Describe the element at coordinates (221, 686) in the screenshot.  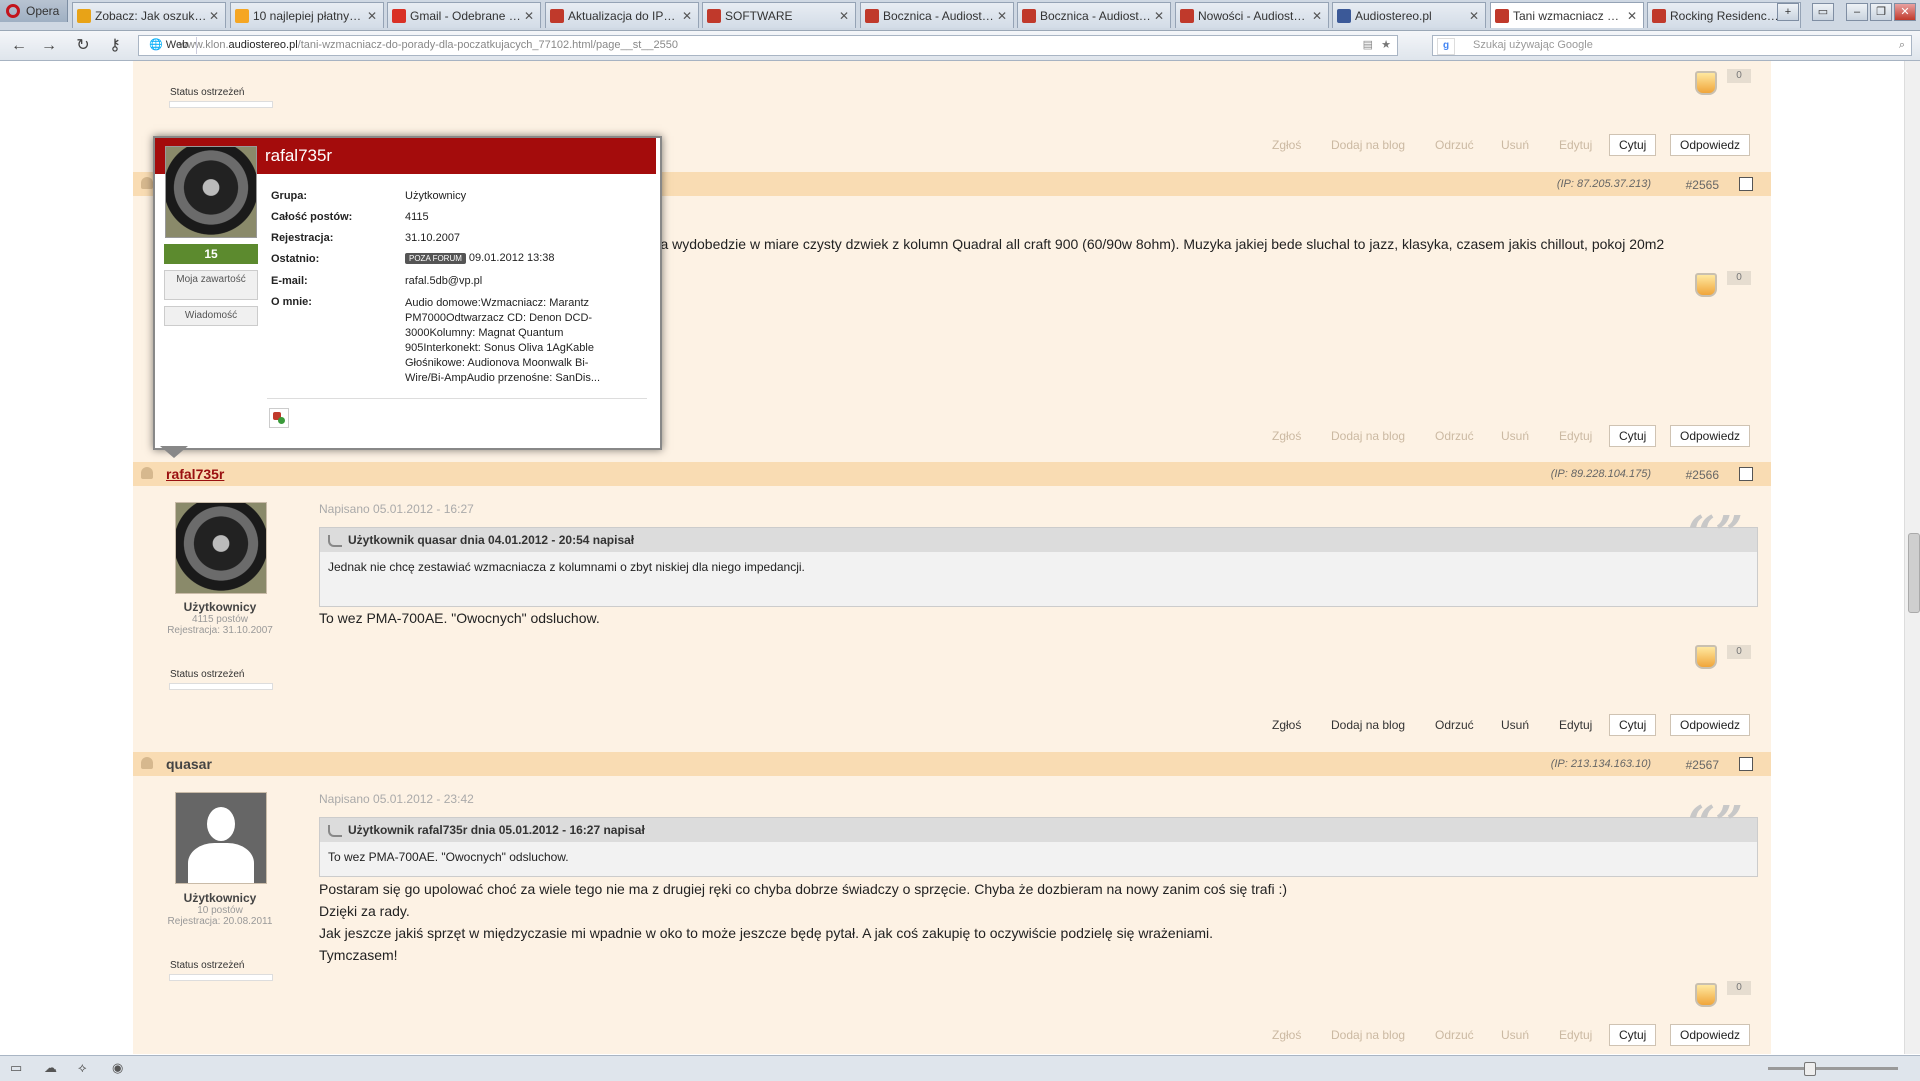
I see `warn-status-bar` at that location.